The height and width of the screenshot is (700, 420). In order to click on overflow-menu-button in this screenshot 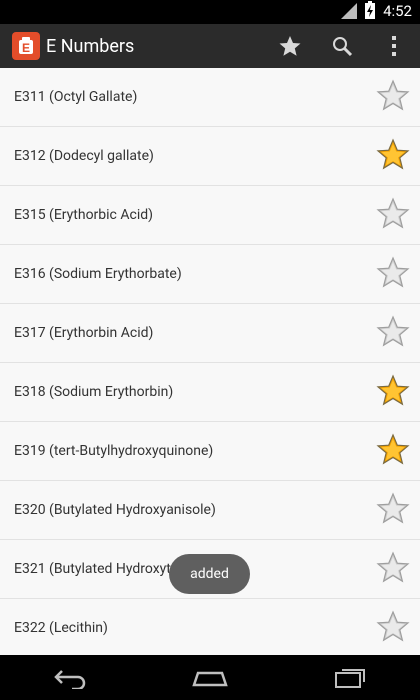, I will do `click(394, 46)`.